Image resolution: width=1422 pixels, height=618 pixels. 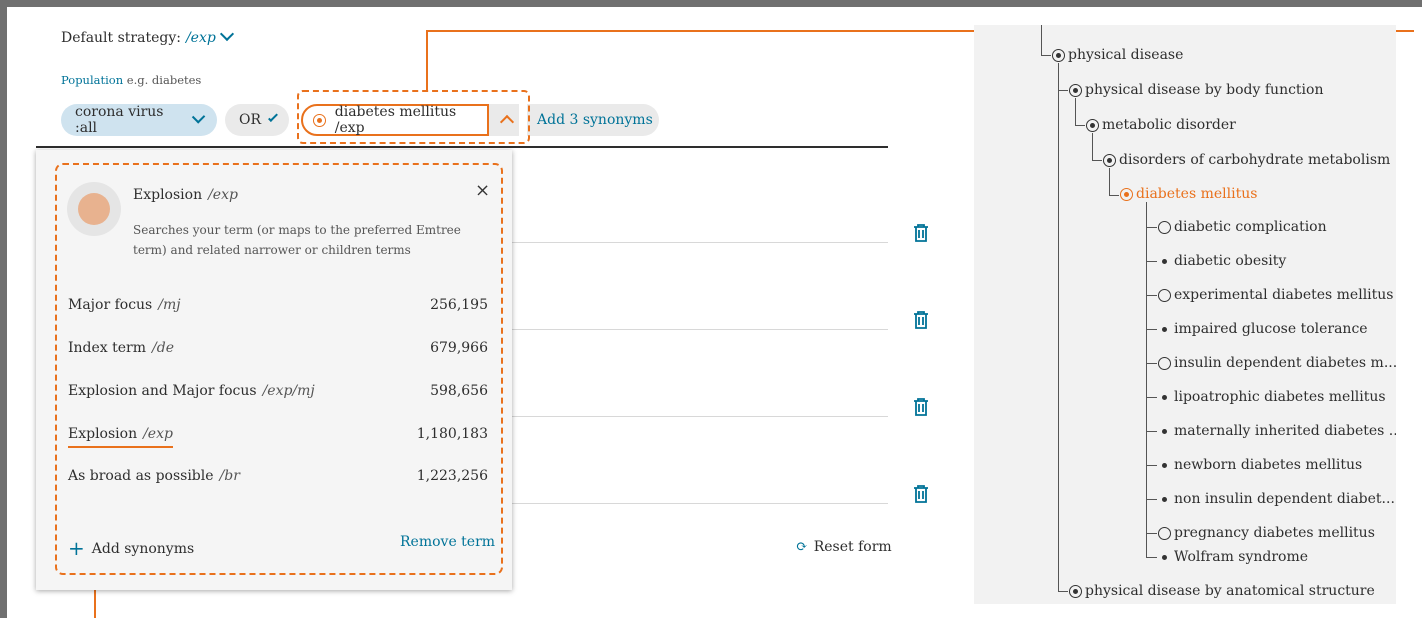 I want to click on term-chip-corona-virus: corona virus :all, so click(x=139, y=120).